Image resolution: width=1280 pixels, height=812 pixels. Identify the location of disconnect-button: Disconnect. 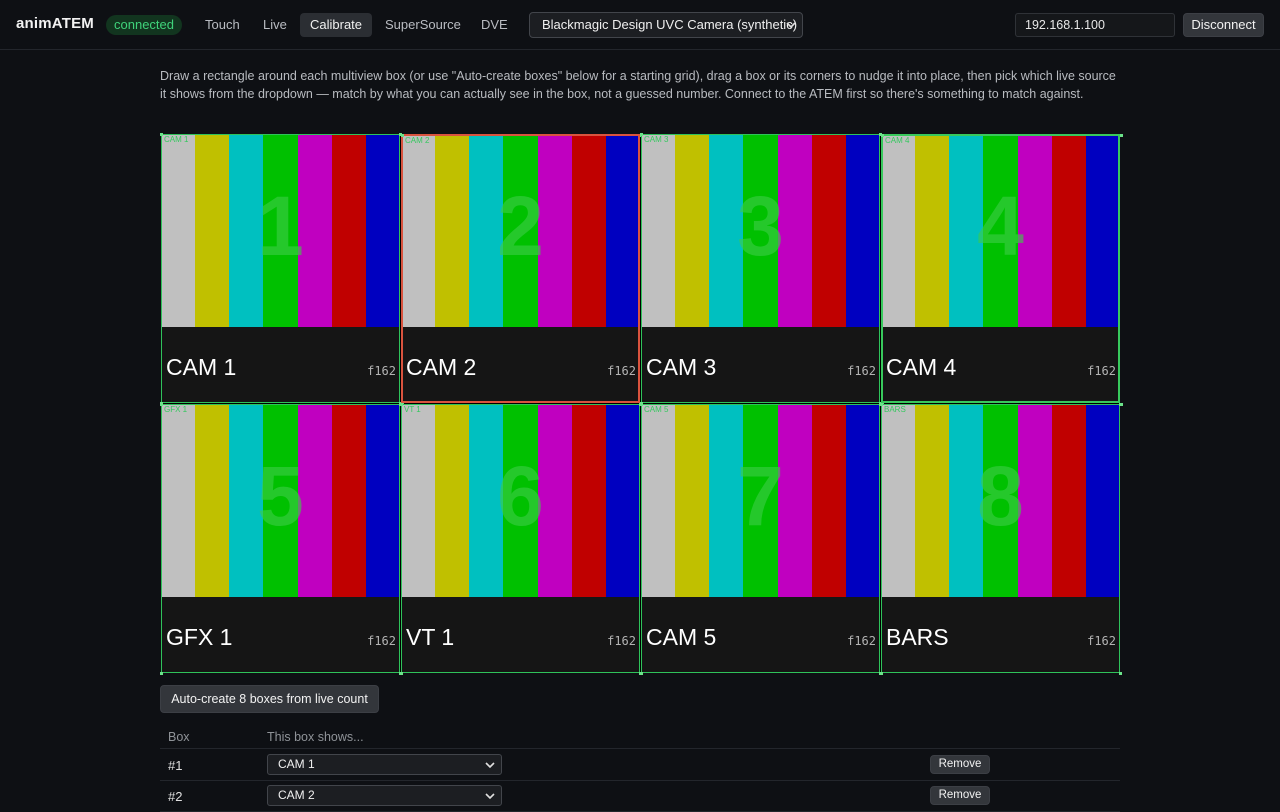
(1223, 25).